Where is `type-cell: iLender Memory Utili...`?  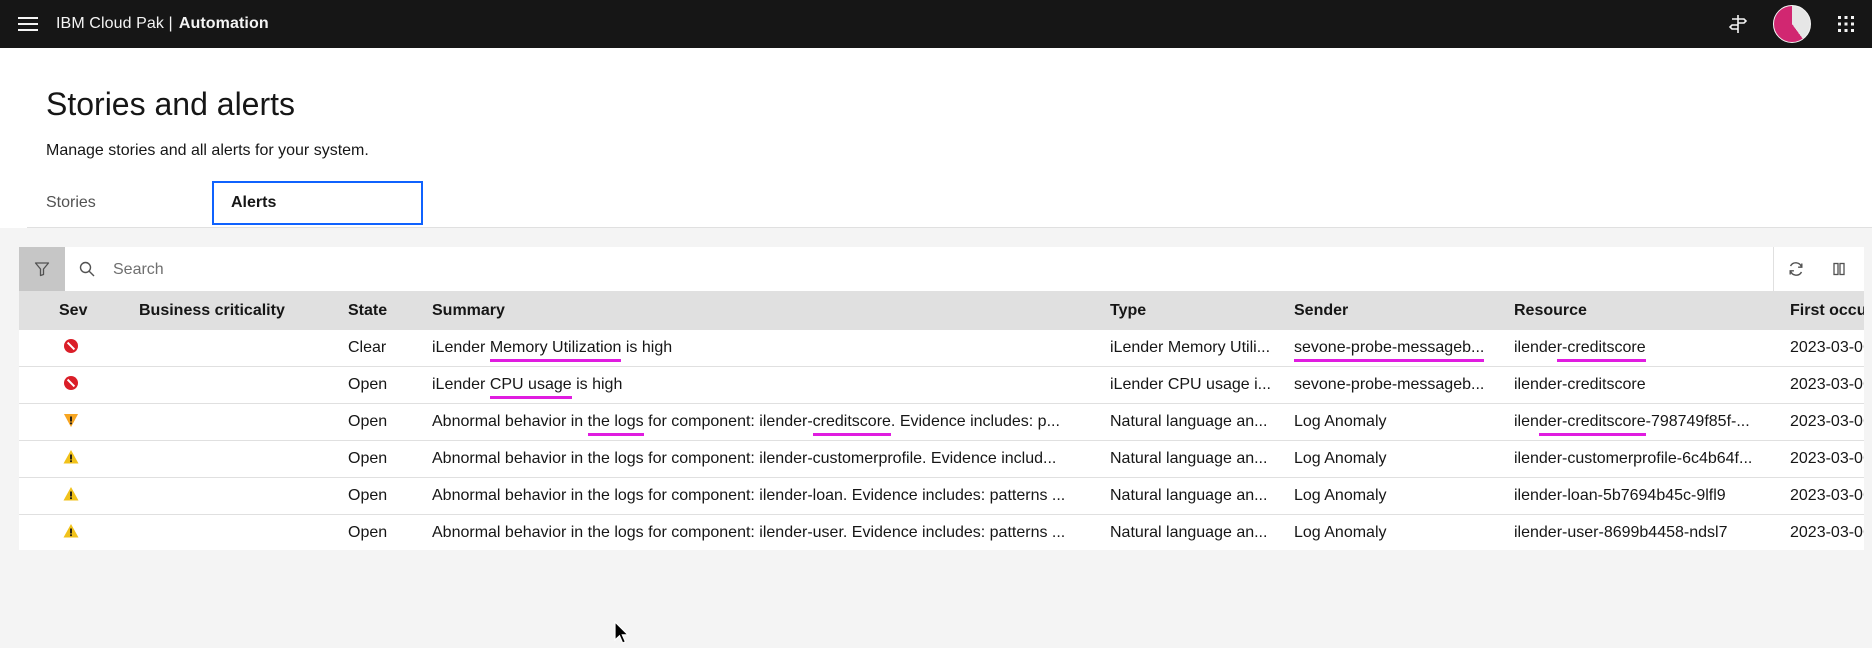 type-cell: iLender Memory Utili... is located at coordinates (1202, 348).